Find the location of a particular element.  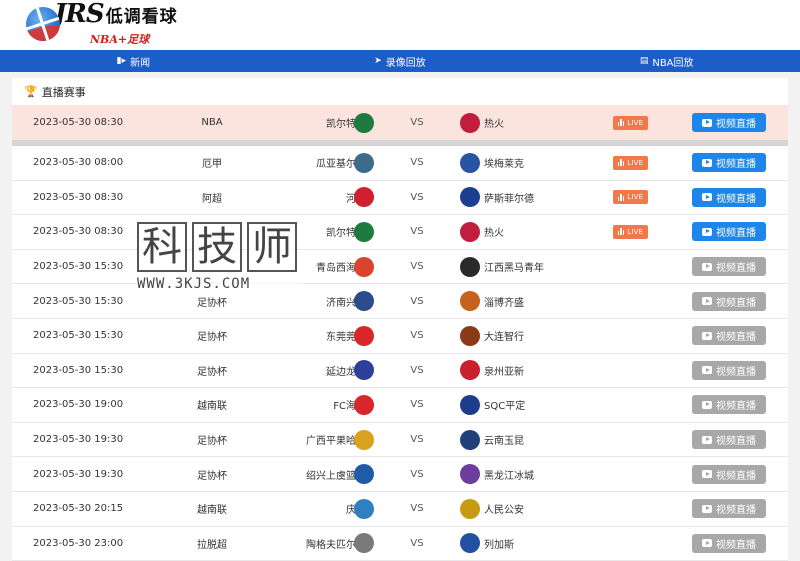

featured-match-row: 2023-05-30 08:30 NBA 凯尔特人 VS 热火 LIVE 视频直播 is located at coordinates (400, 122).